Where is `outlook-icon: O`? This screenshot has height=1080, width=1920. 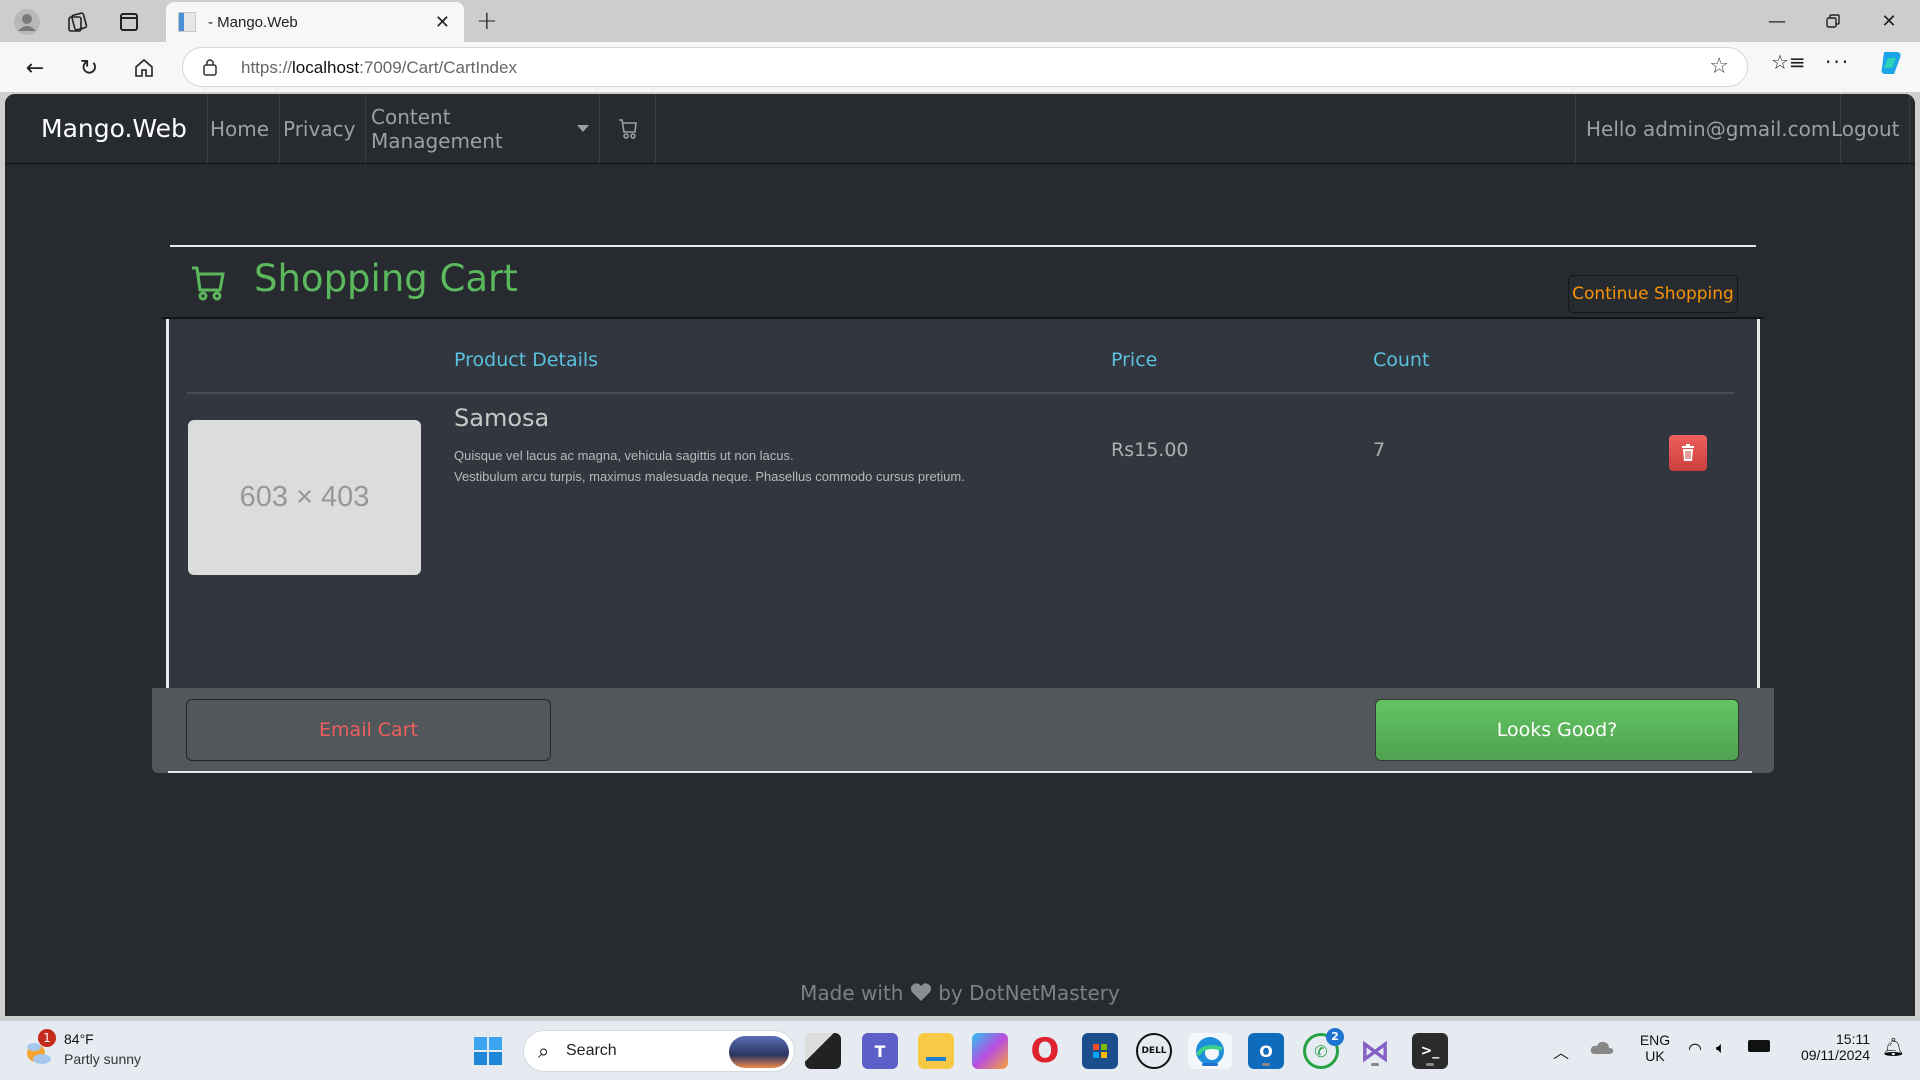 outlook-icon: O is located at coordinates (1266, 1051).